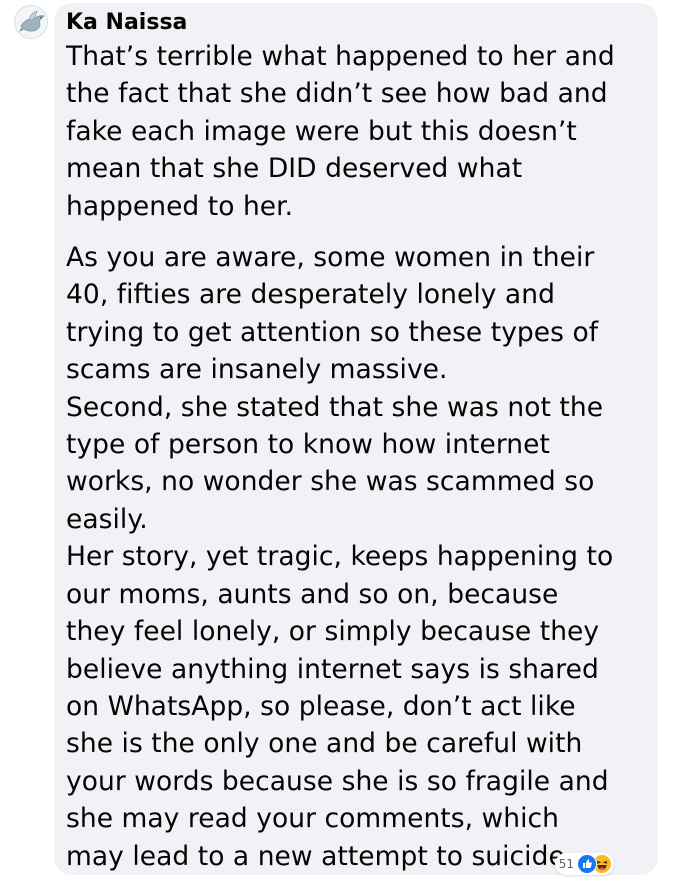 The image size is (700, 887). Describe the element at coordinates (321, 706) in the screenshot. I see `comment-line: on WhatsApp, so please, don’t act like` at that location.